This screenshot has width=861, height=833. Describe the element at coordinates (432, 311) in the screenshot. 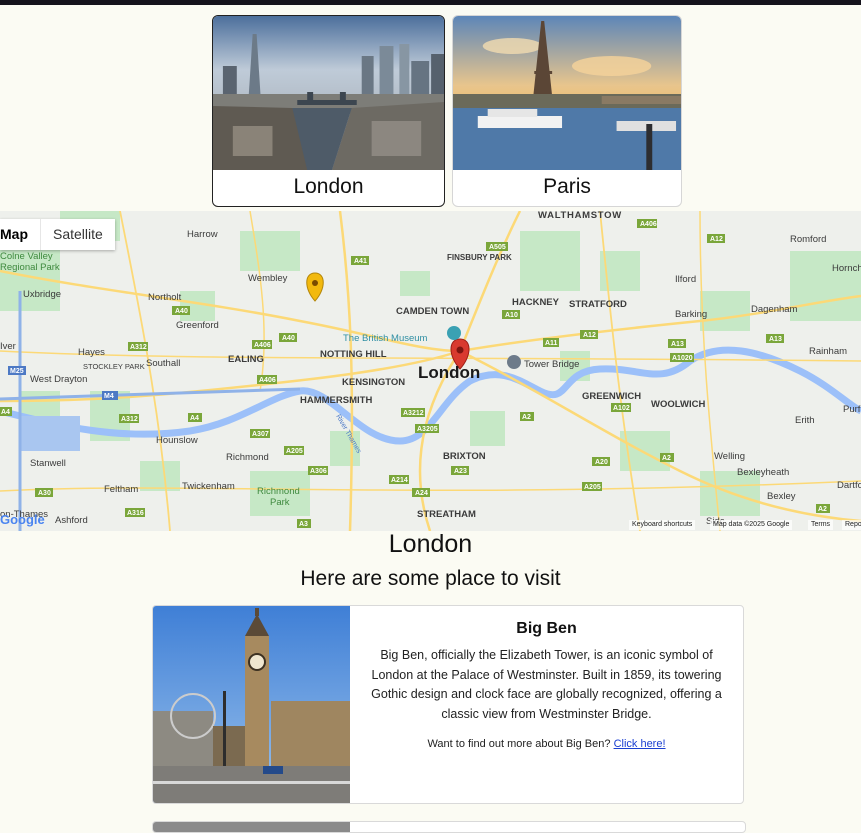

I see `map-label: CAMDEN TOWN` at that location.